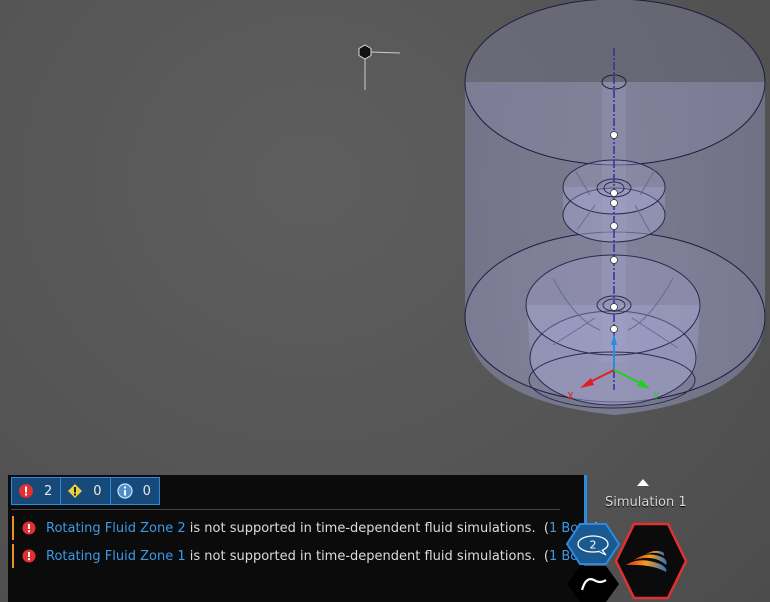 The image size is (770, 602). Describe the element at coordinates (48, 491) in the screenshot. I see `error-count: 2` at that location.